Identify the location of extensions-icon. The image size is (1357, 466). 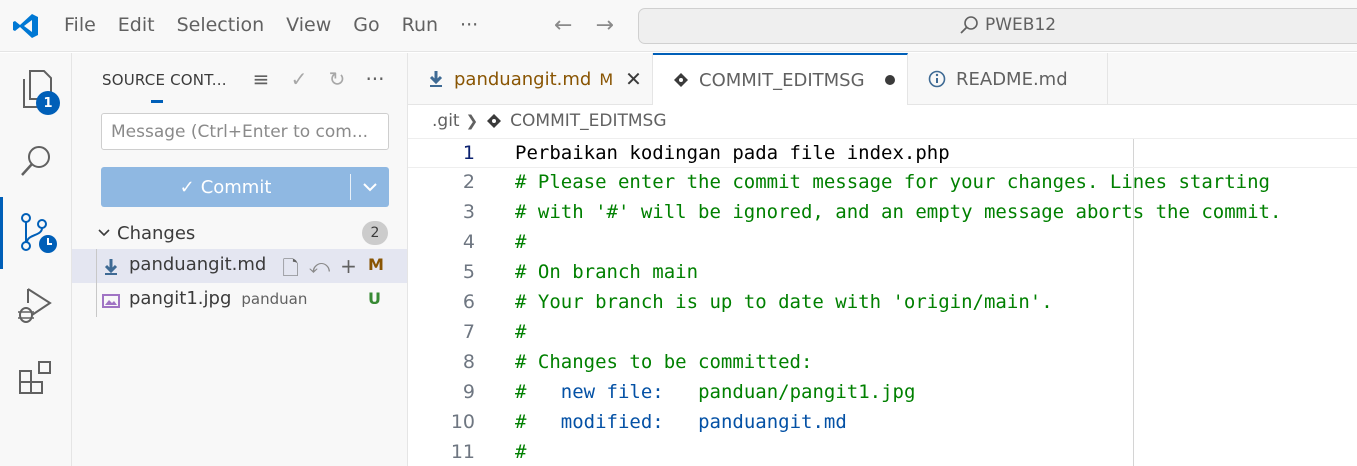
(35, 377).